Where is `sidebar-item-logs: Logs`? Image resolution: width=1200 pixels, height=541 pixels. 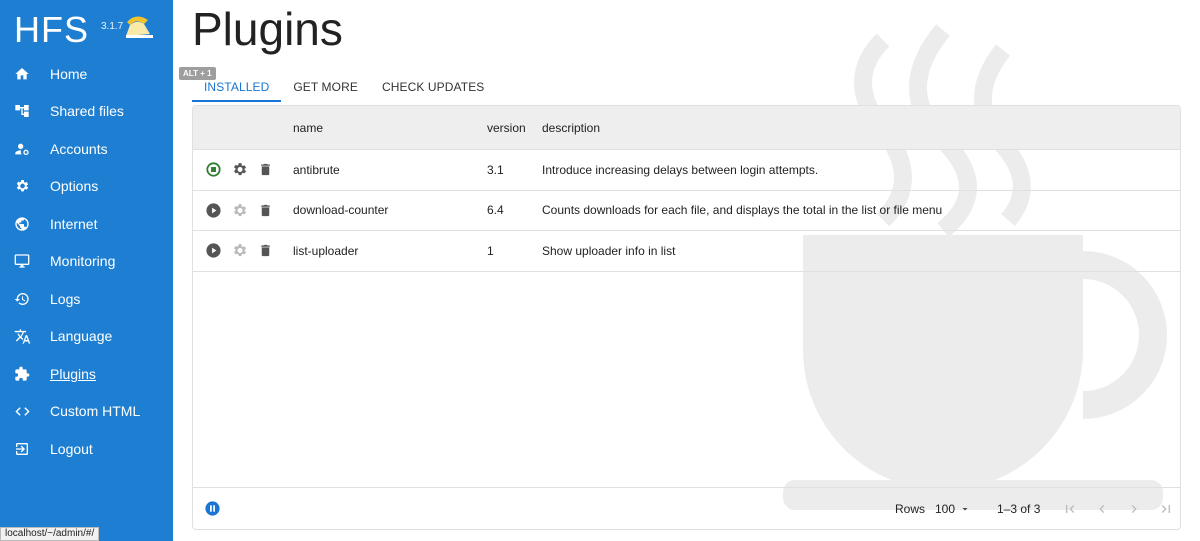
sidebar-item-logs: Logs is located at coordinates (86, 299).